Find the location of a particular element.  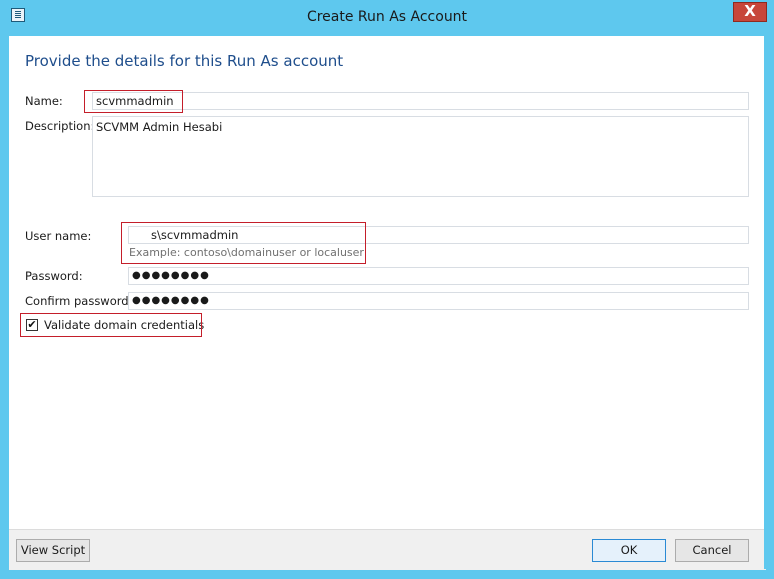

description-label: Description: is located at coordinates (60, 126).